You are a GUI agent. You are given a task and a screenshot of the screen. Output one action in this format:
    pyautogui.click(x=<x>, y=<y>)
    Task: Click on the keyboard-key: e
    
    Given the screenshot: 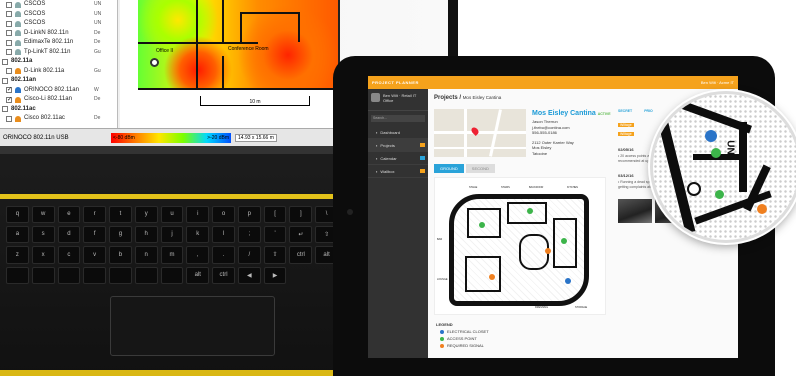 What is the action you would take?
    pyautogui.click(x=69, y=214)
    